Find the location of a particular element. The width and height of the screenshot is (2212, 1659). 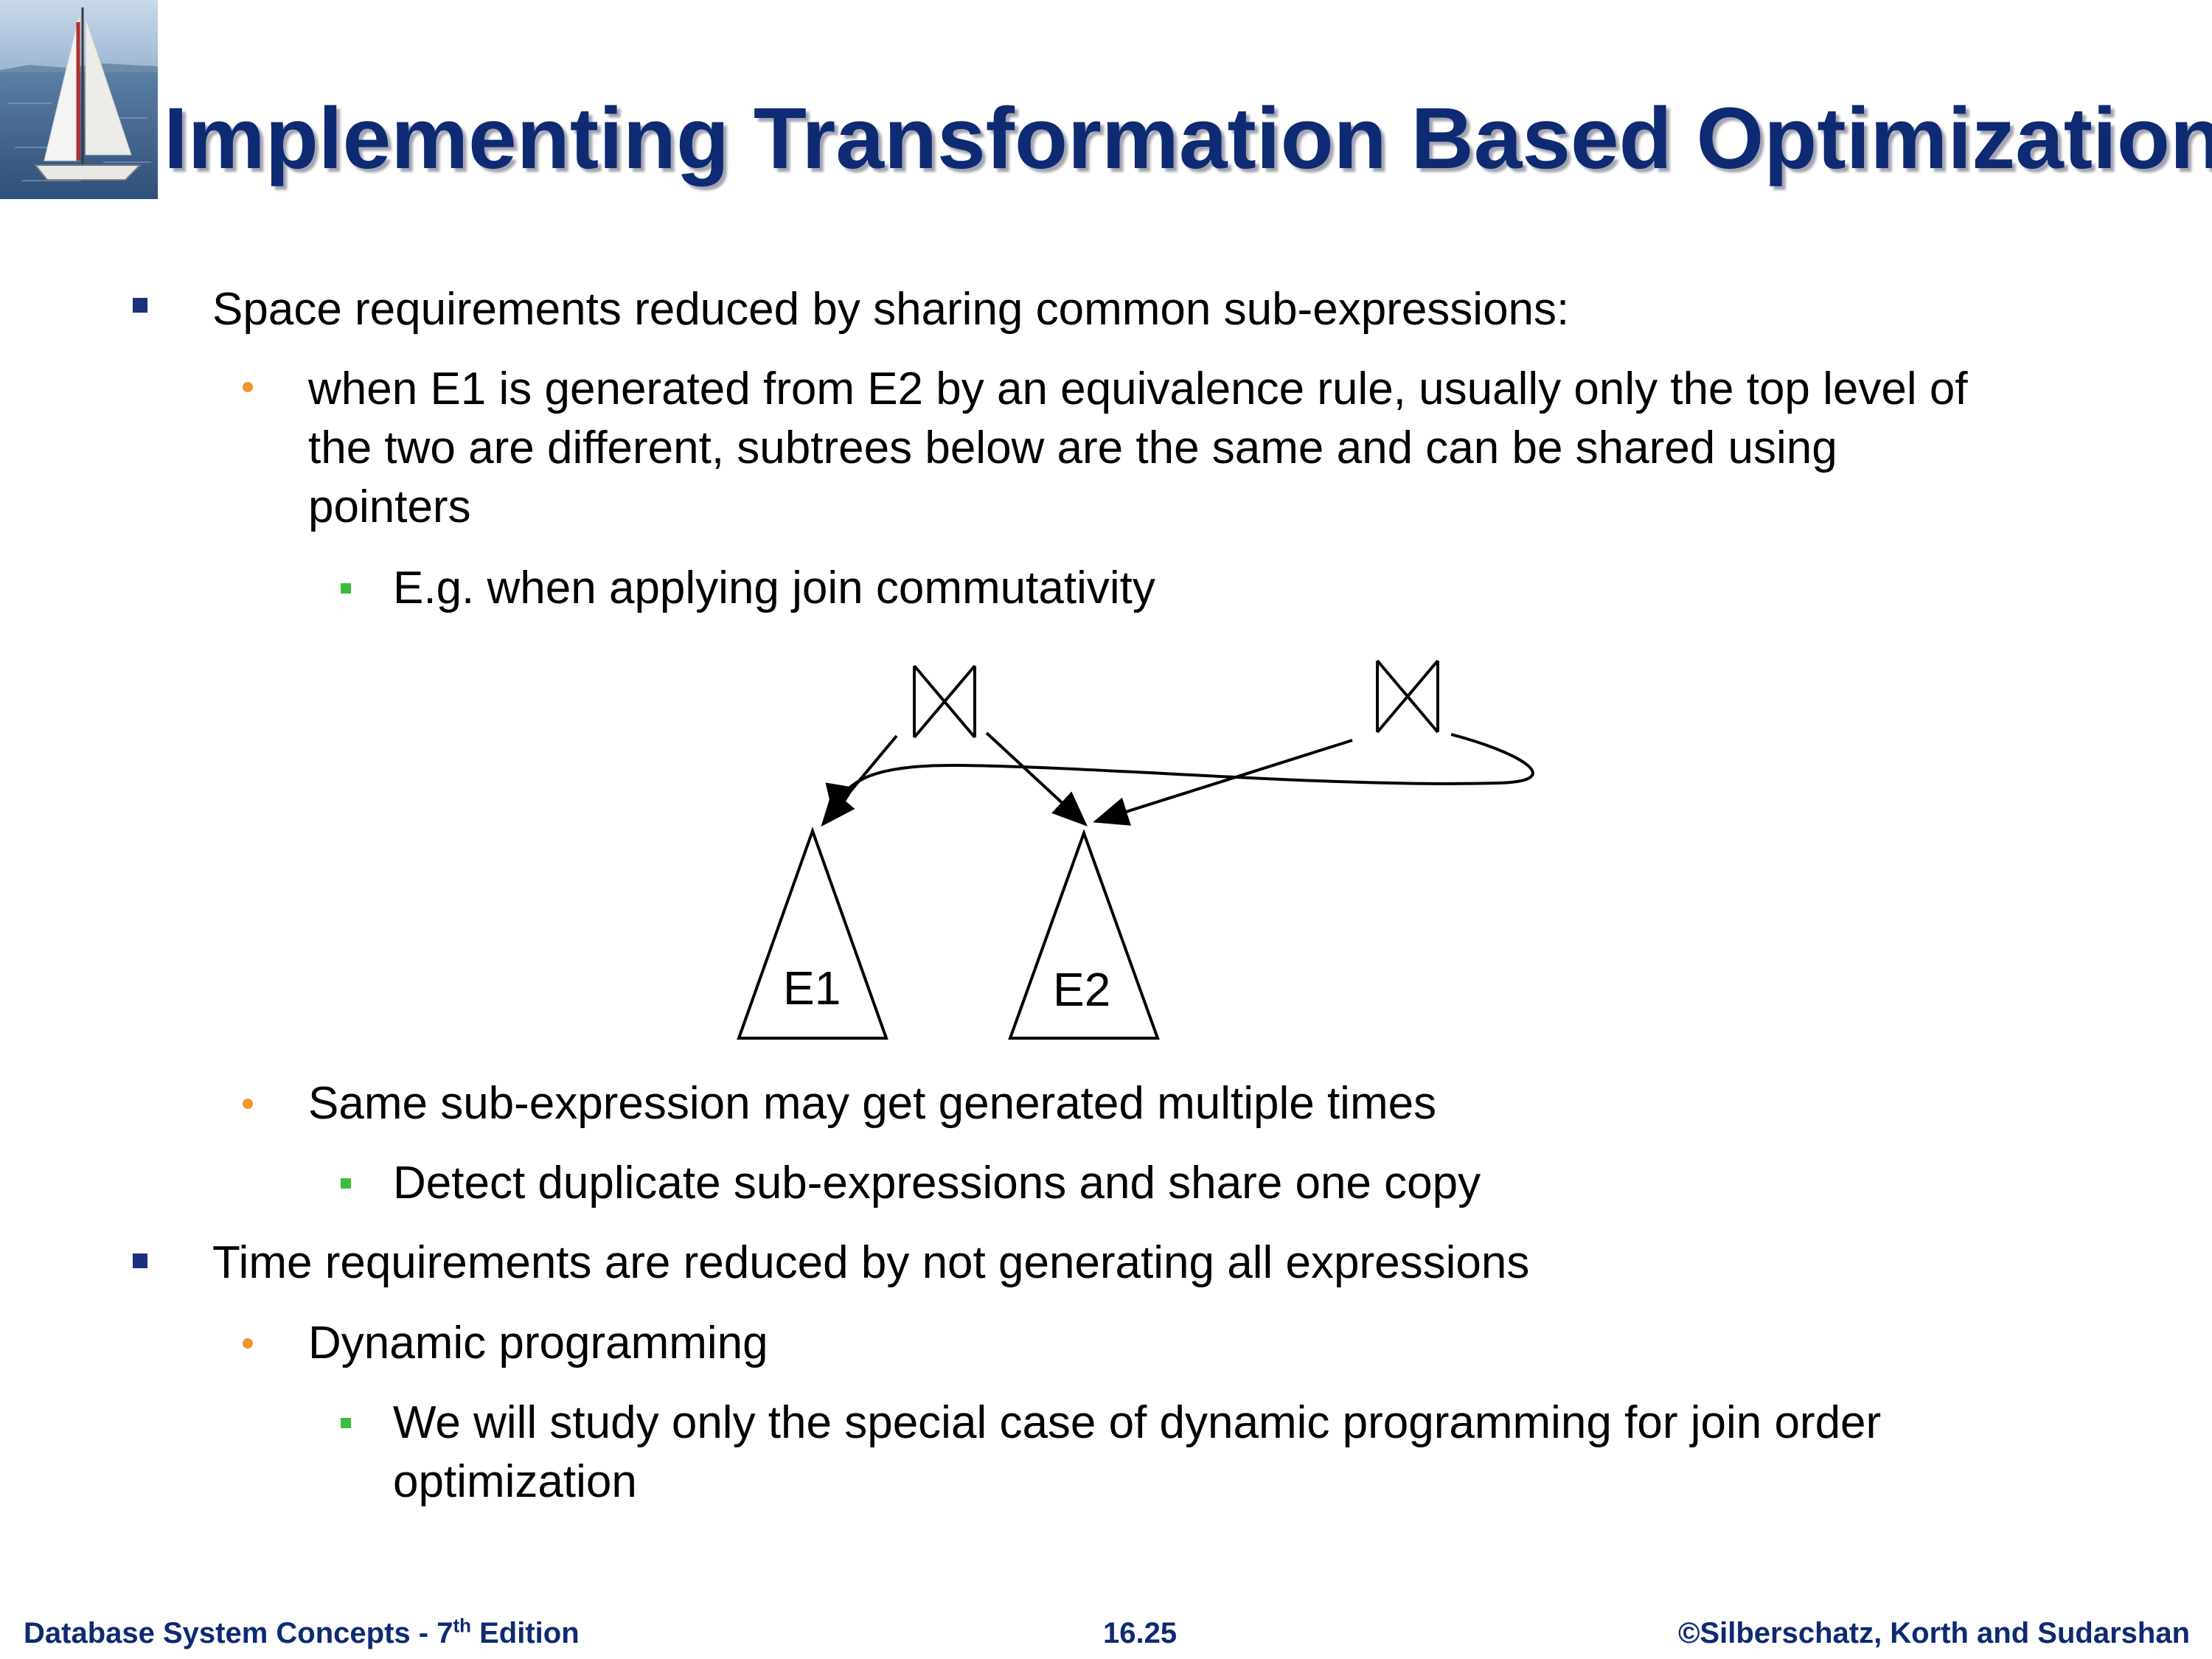

pointer-arrows is located at coordinates (1177, 779).